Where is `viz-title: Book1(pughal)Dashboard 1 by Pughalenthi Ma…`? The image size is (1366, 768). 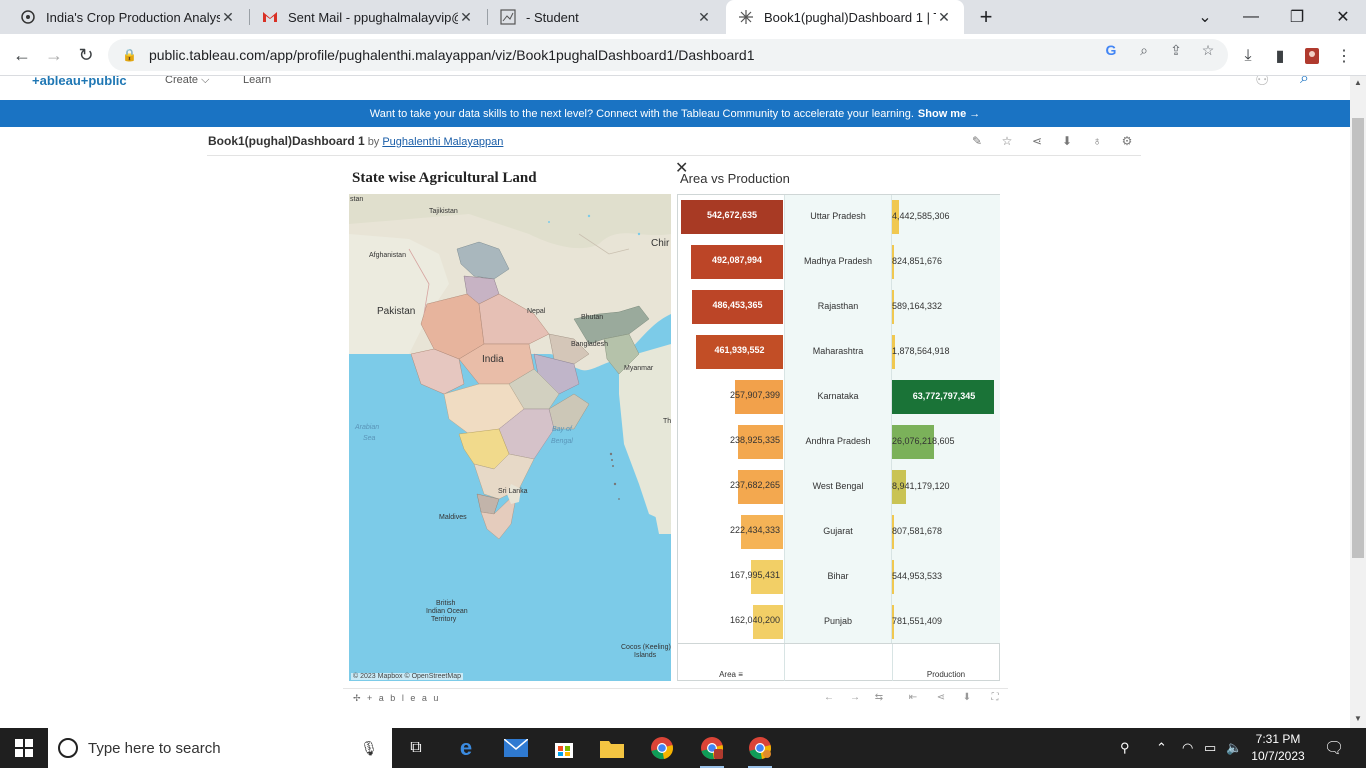 viz-title: Book1(pughal)Dashboard 1 by Pughalenthi Ma… is located at coordinates (356, 141).